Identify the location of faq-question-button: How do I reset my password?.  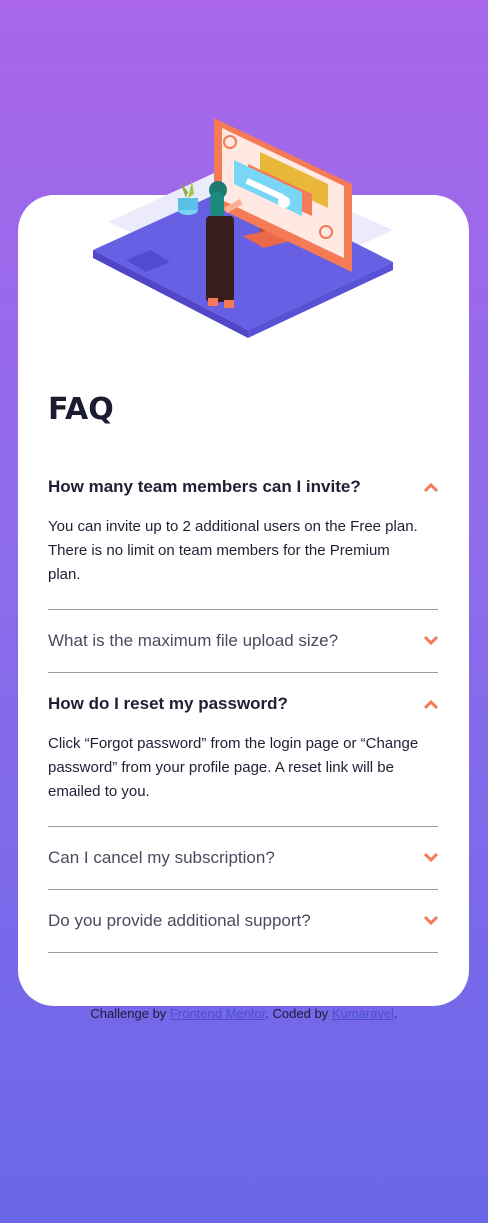
(243, 704).